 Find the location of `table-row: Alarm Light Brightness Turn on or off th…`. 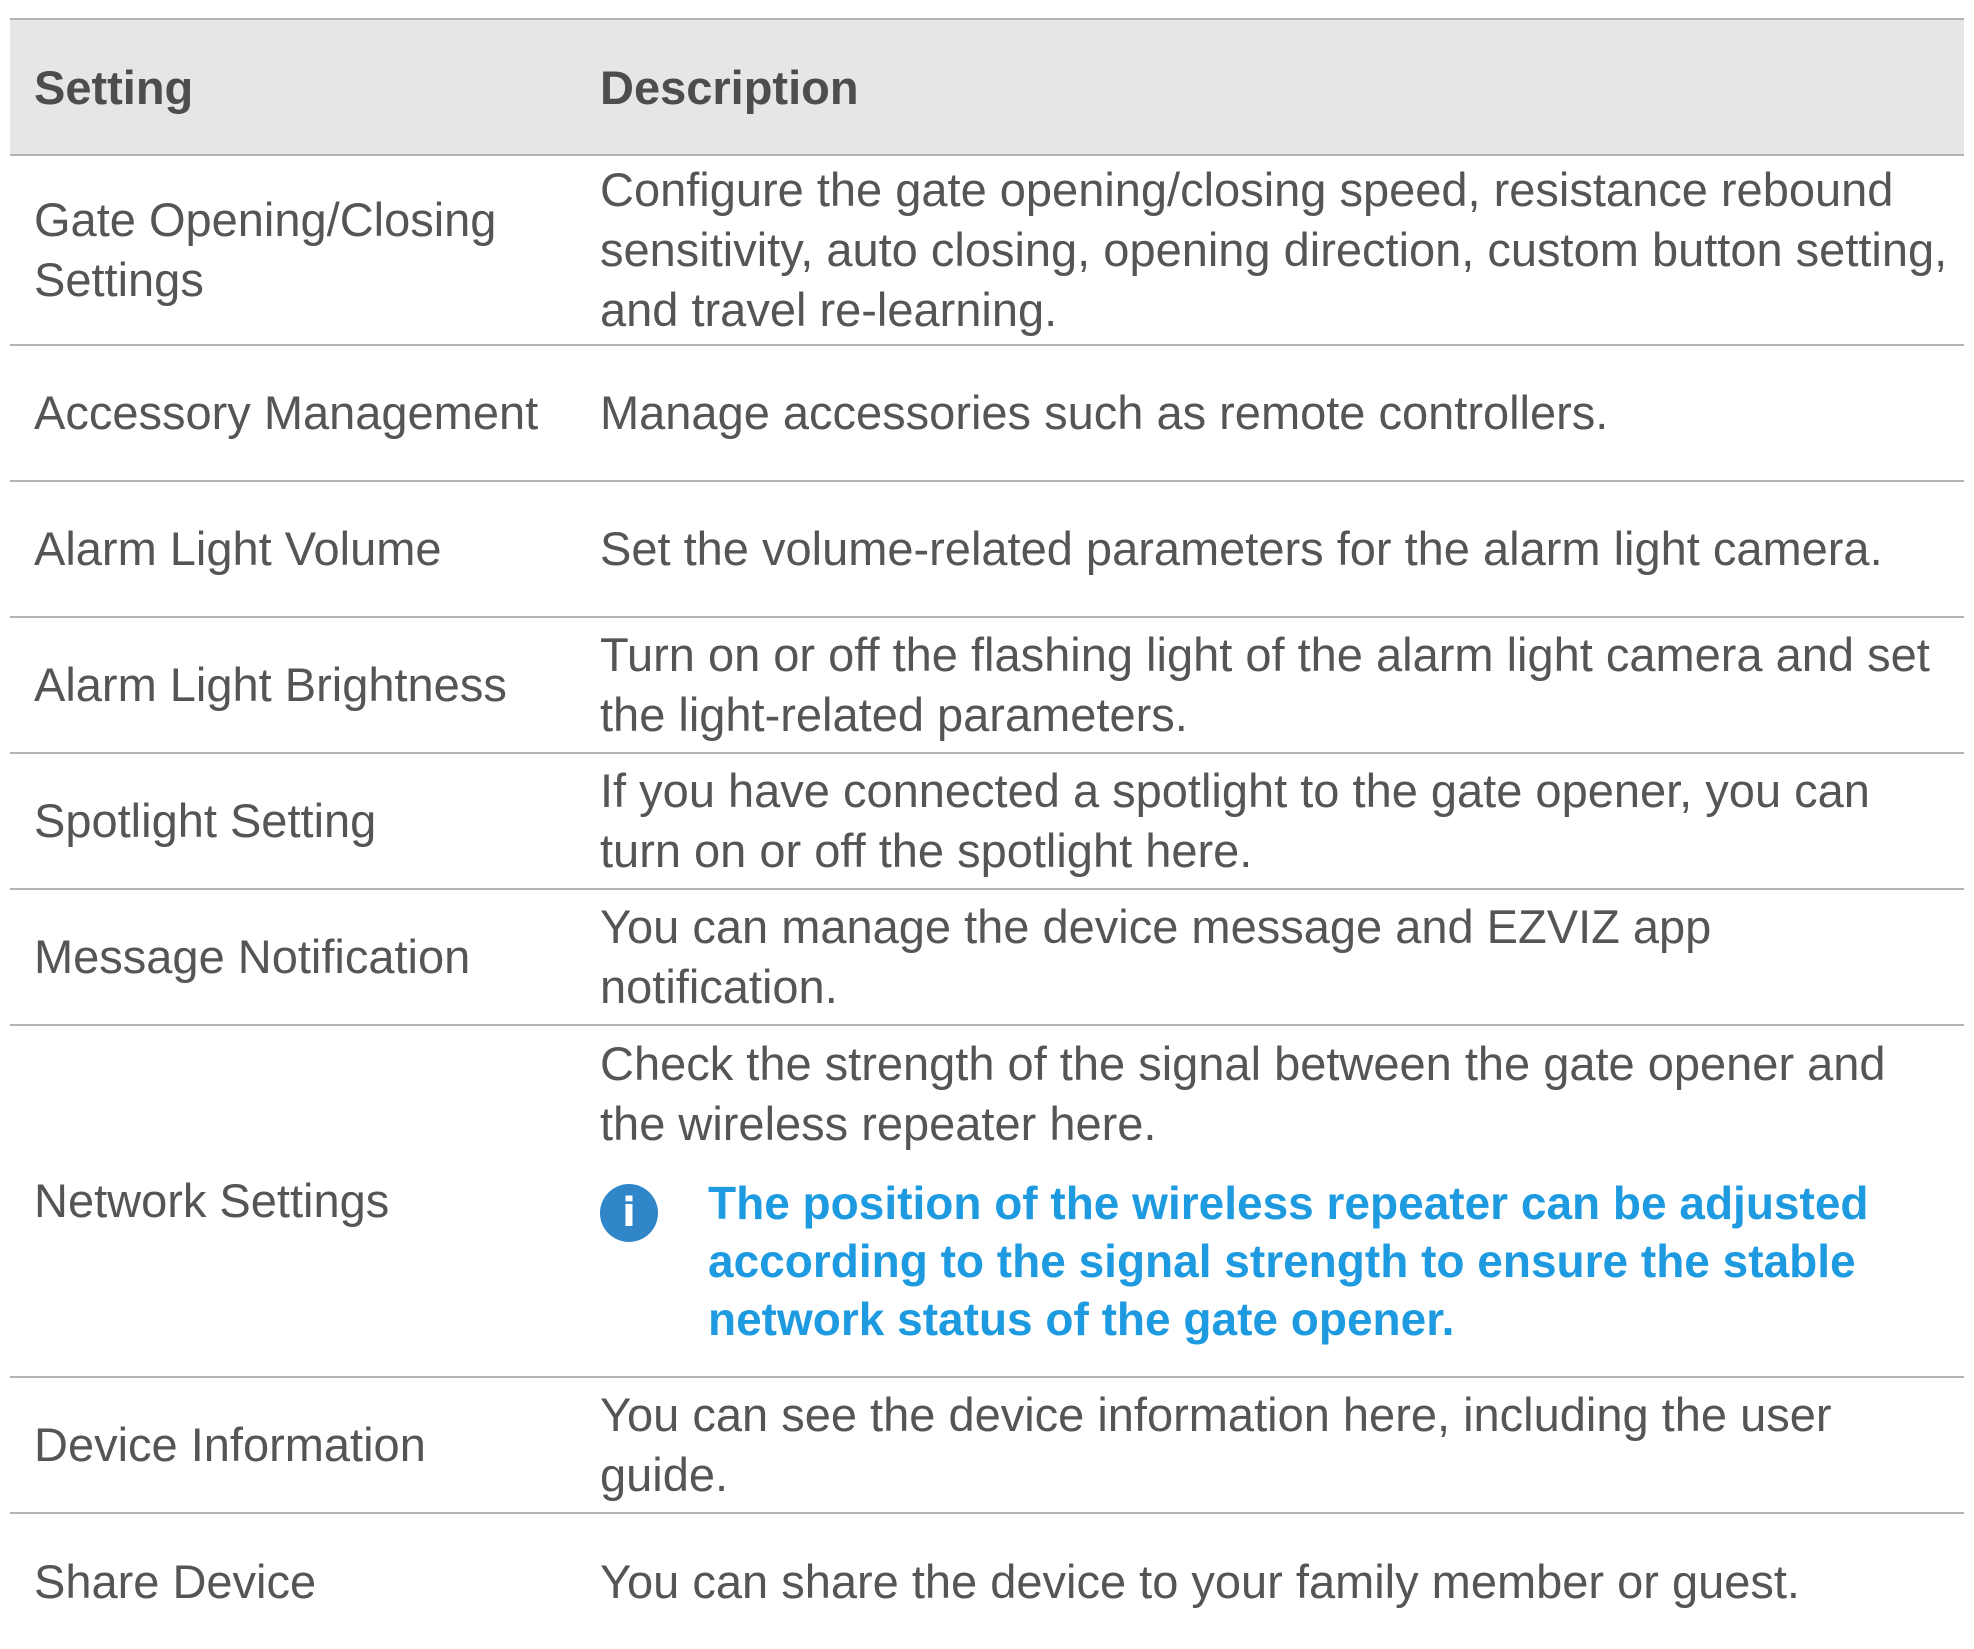

table-row: Alarm Light Brightness Turn on or off th… is located at coordinates (987, 685).